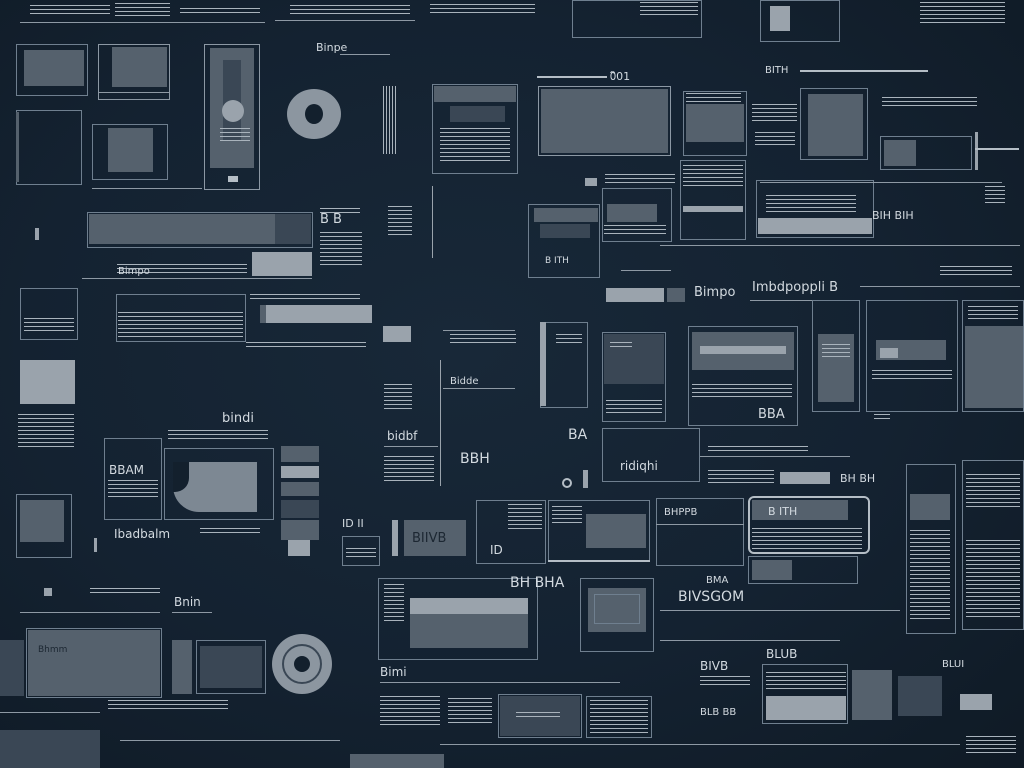  Describe the element at coordinates (46, 432) in the screenshot. I see `block-o-lines` at that location.